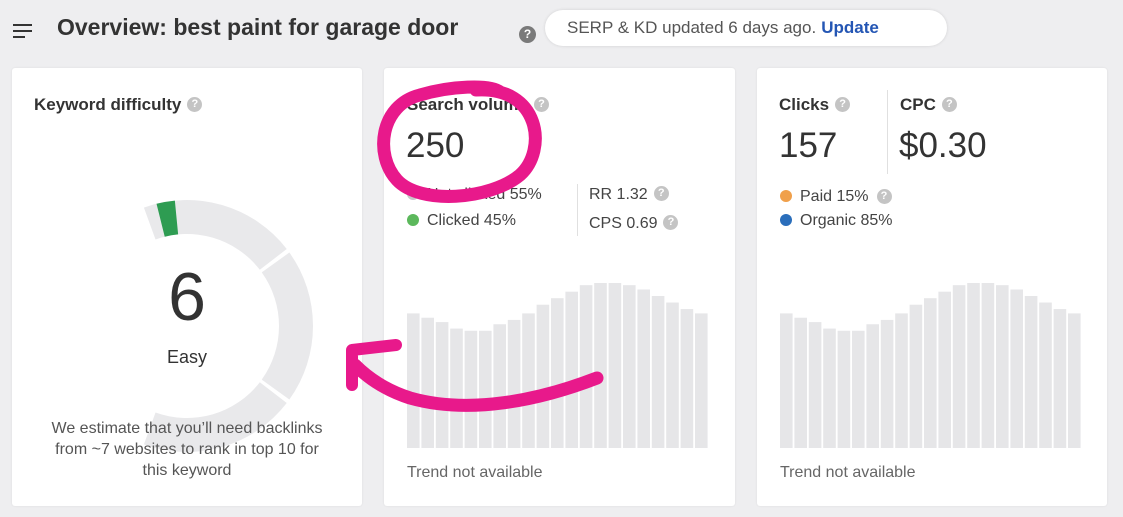 This screenshot has width=1123, height=517. I want to click on clicks-cpc-divider, so click(887, 132).